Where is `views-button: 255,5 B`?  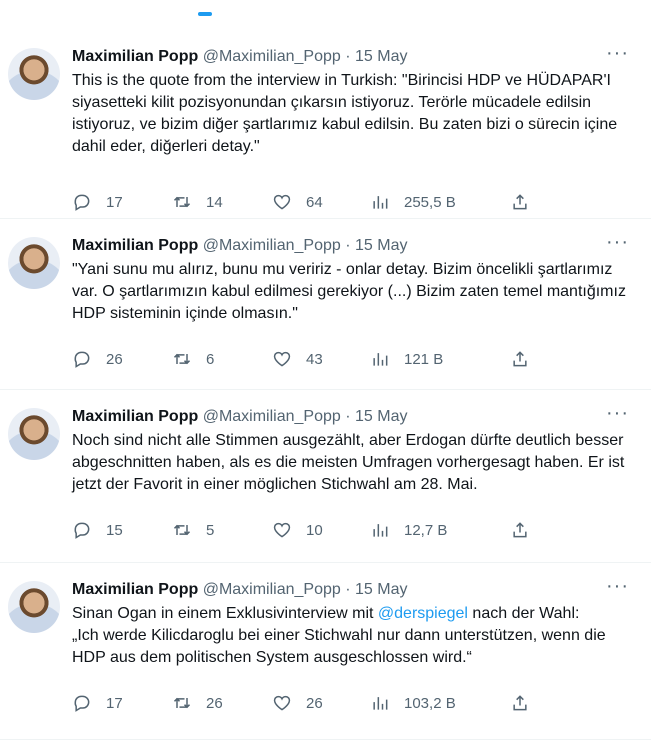 views-button: 255,5 B is located at coordinates (440, 202).